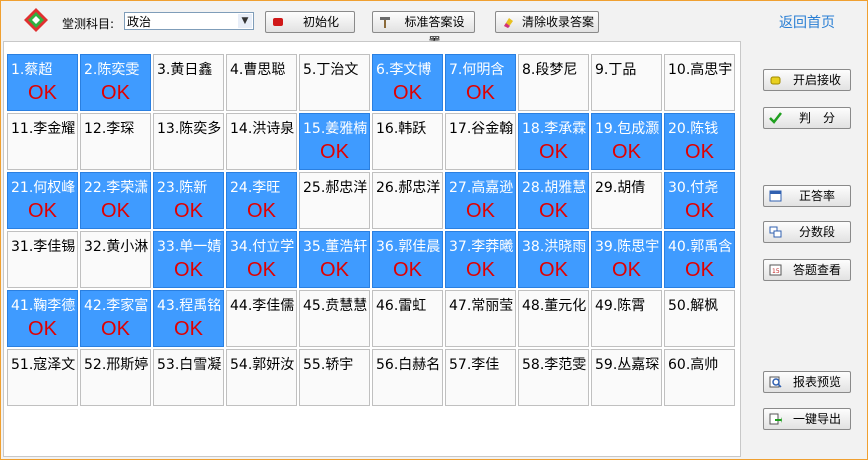 This screenshot has height=460, width=868. I want to click on student-cell: 54.郭妍汝, so click(261, 377).